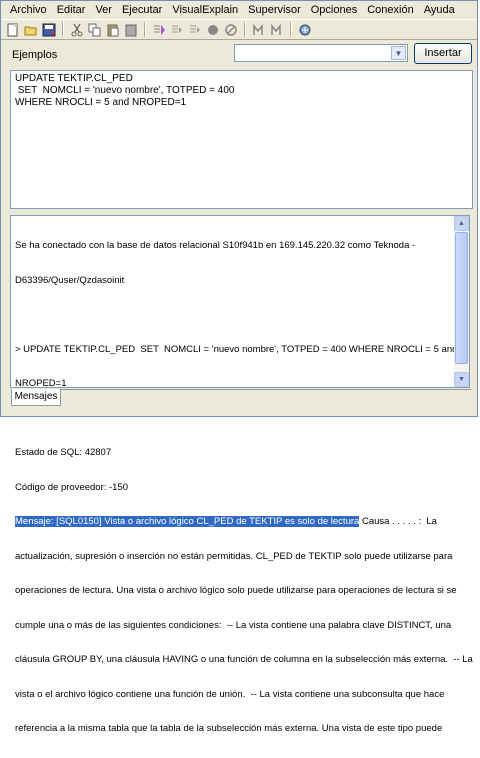 This screenshot has height=758, width=480. What do you see at coordinates (266, 389) in the screenshot?
I see `tab-divider` at bounding box center [266, 389].